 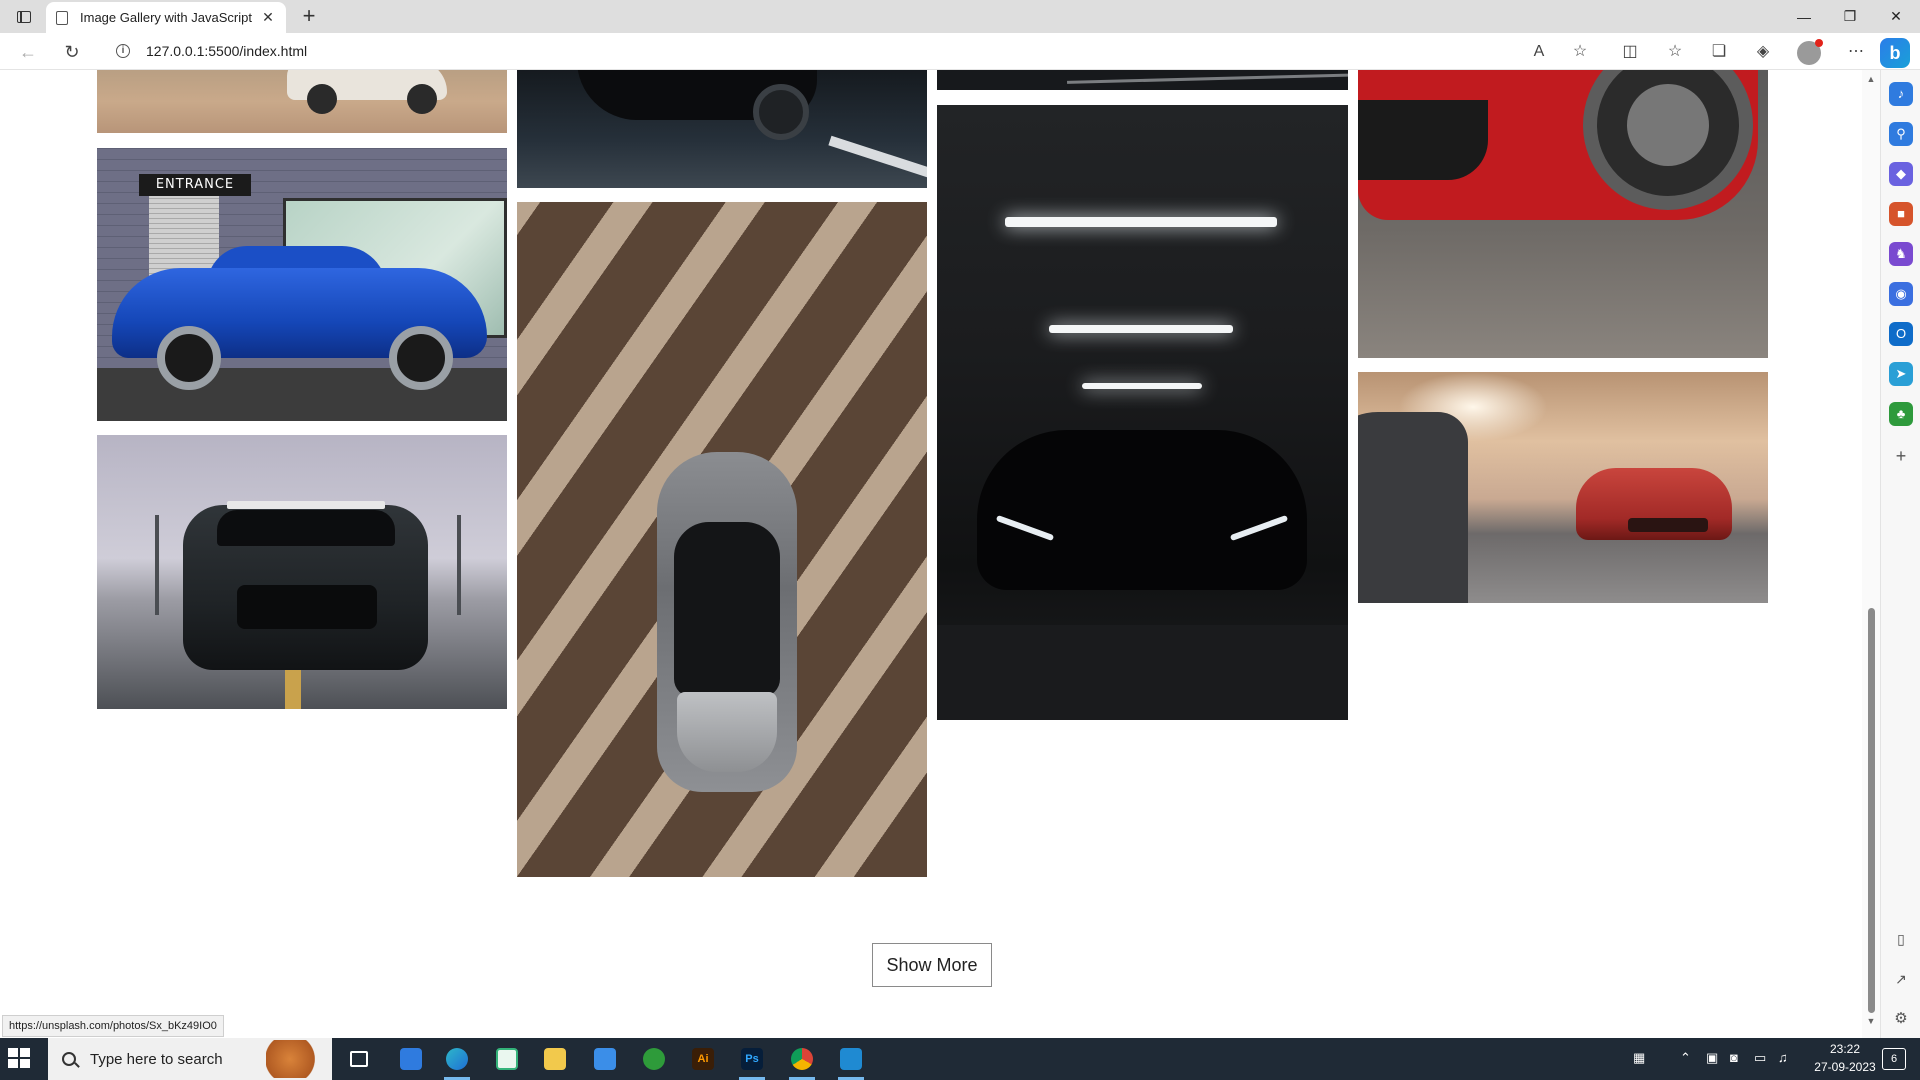 What do you see at coordinates (851, 1061) in the screenshot?
I see `vscode-icon` at bounding box center [851, 1061].